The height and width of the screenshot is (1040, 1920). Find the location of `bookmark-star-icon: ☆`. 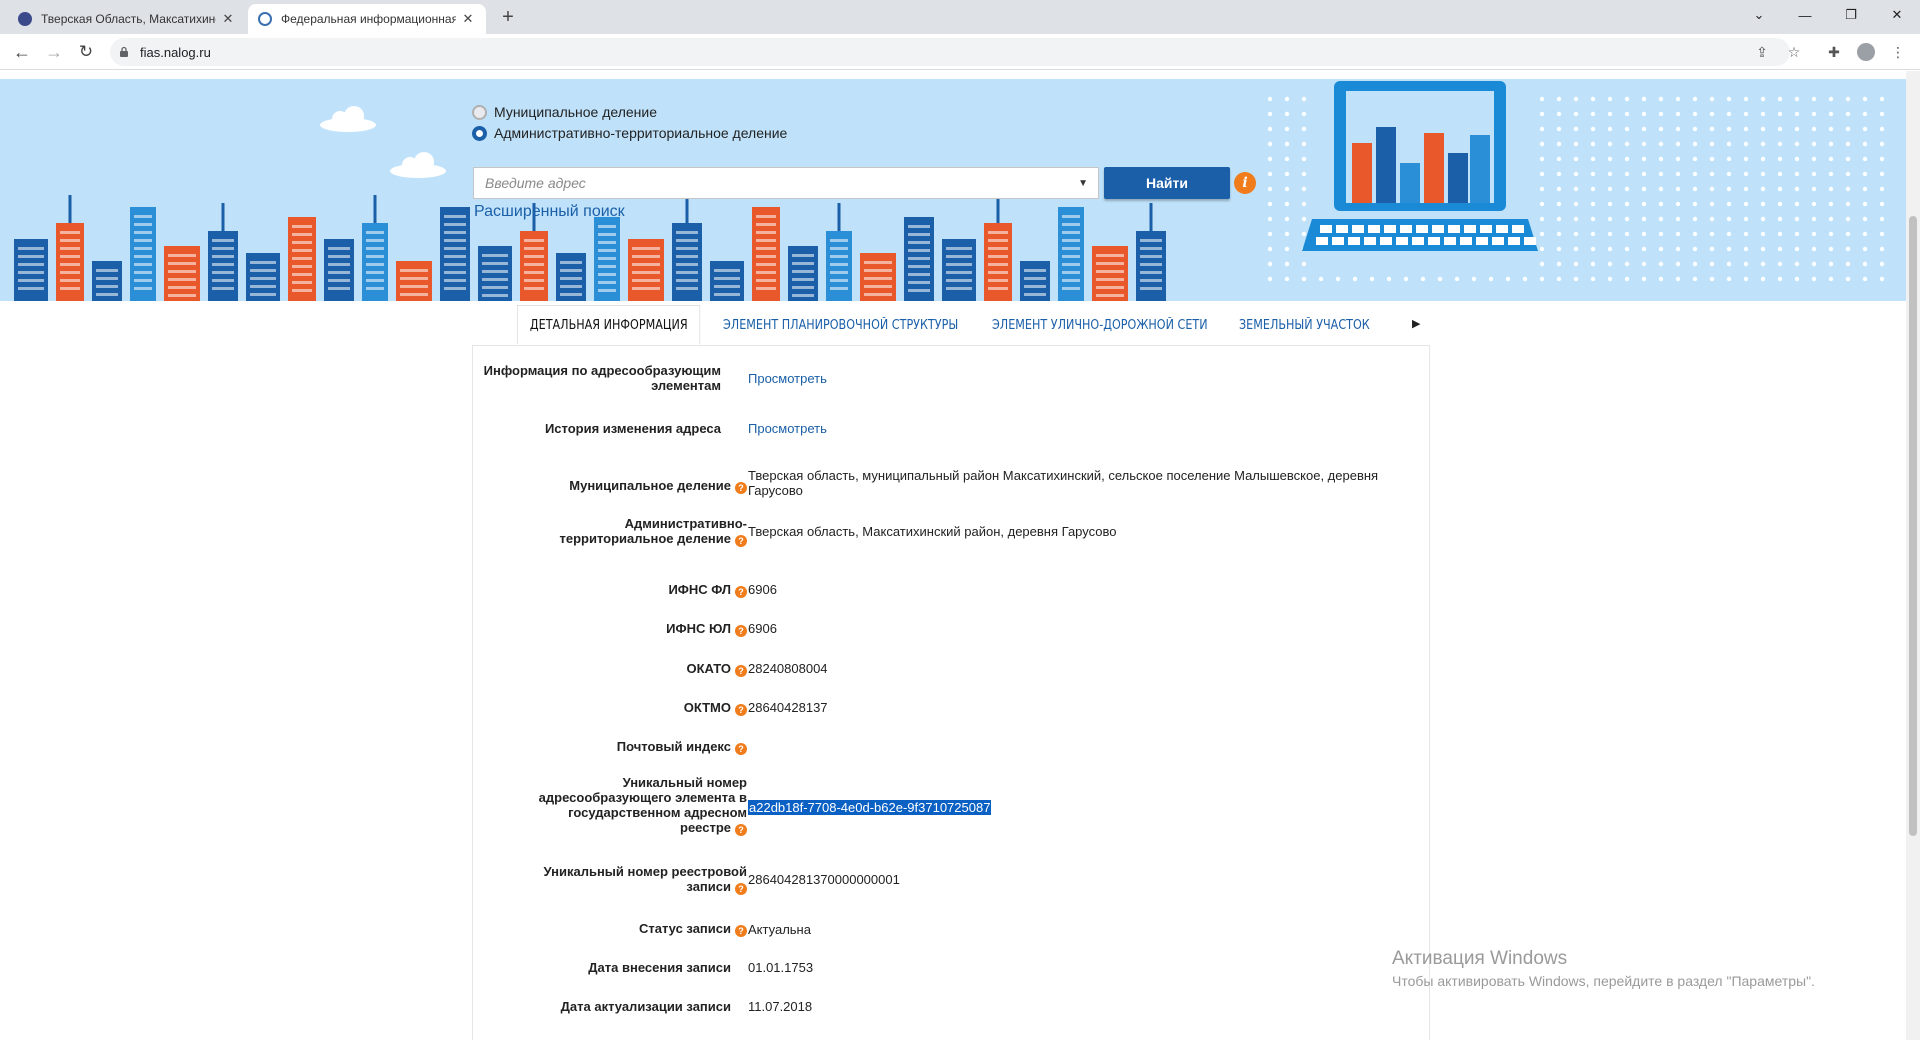

bookmark-star-icon: ☆ is located at coordinates (1794, 52).